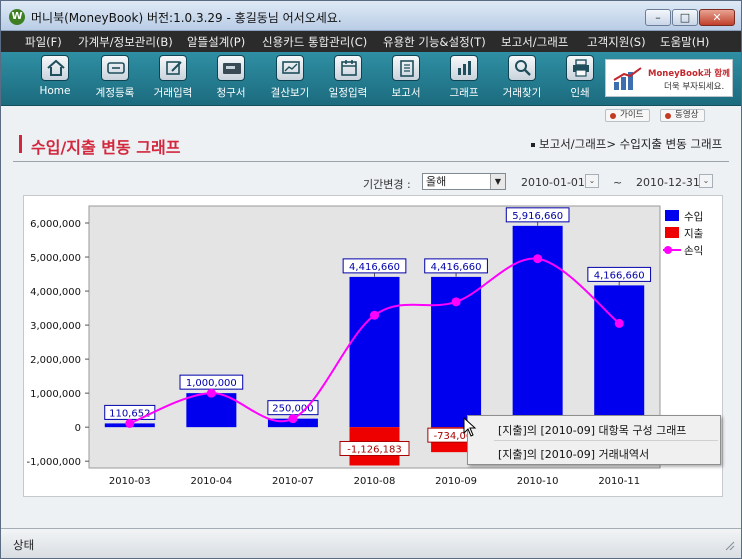 This screenshot has height=559, width=742. What do you see at coordinates (290, 68) in the screenshot?
I see `settlement-monitor-icon` at bounding box center [290, 68].